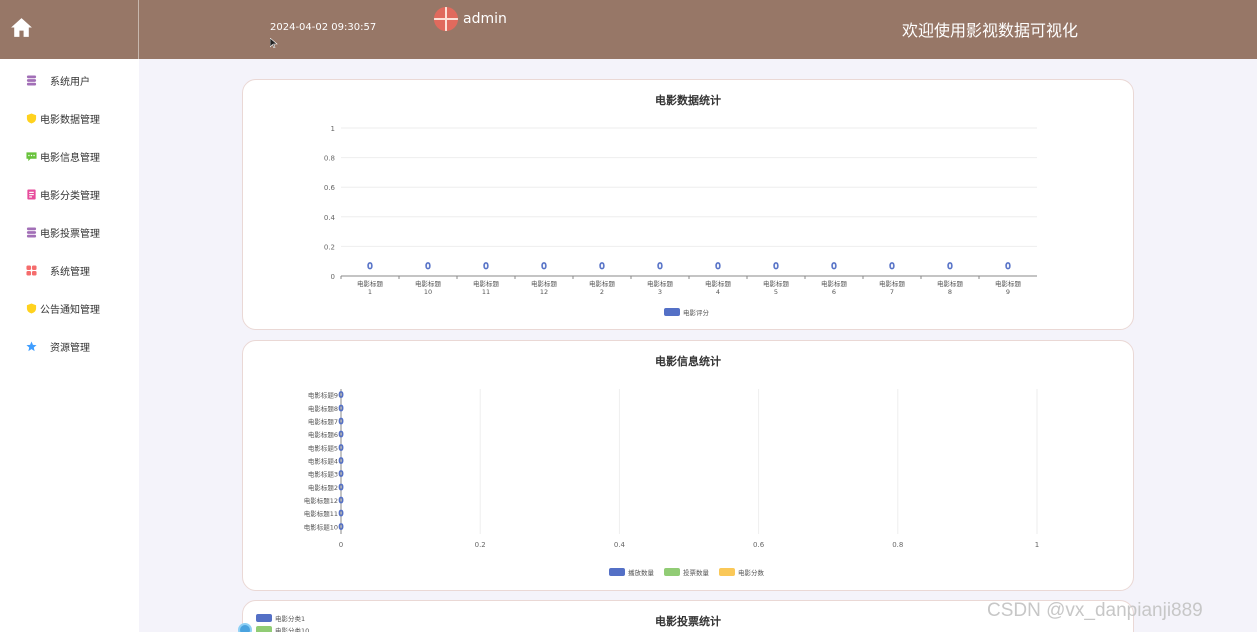 Image resolution: width=1257 pixels, height=632 pixels. I want to click on pie-edge, so click(245, 627).